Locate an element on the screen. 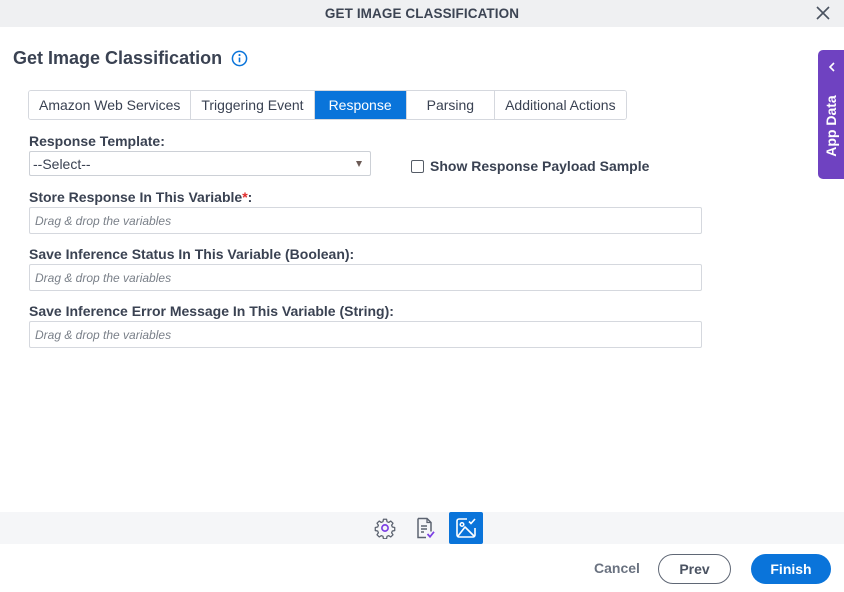  page-title: Get Image Classification is located at coordinates (118, 58).